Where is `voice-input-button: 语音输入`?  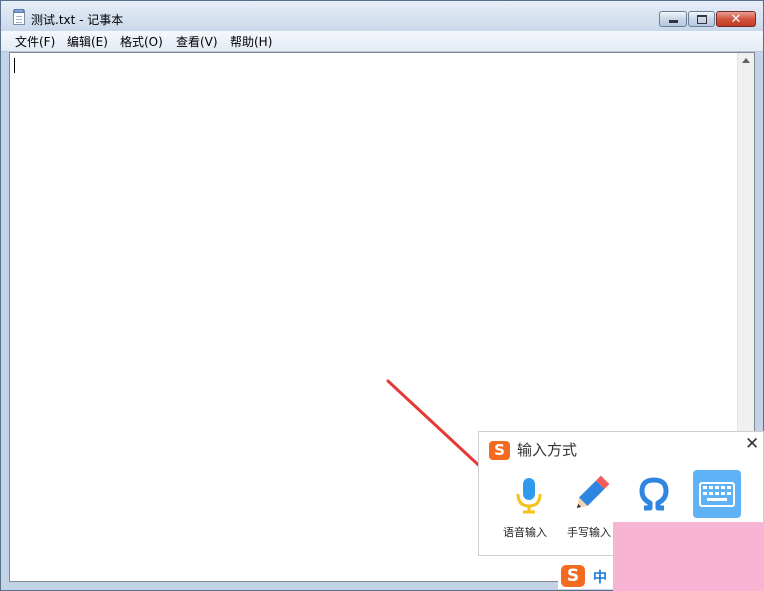
voice-input-button: 语音输入 is located at coordinates (533, 505).